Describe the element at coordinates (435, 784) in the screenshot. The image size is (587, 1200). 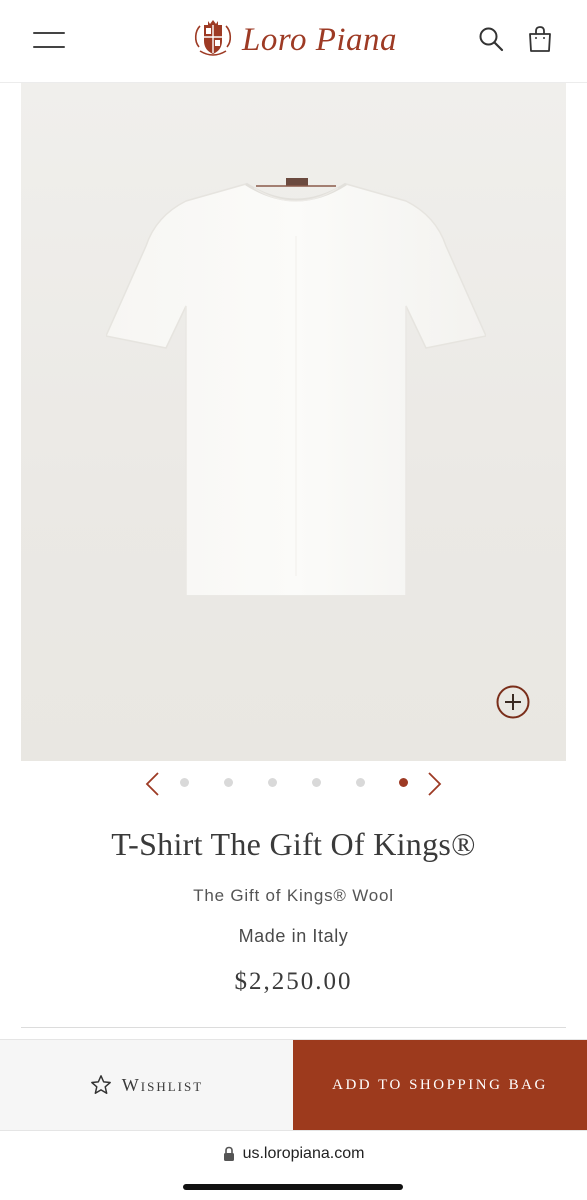
I see `chevron-right-icon` at that location.